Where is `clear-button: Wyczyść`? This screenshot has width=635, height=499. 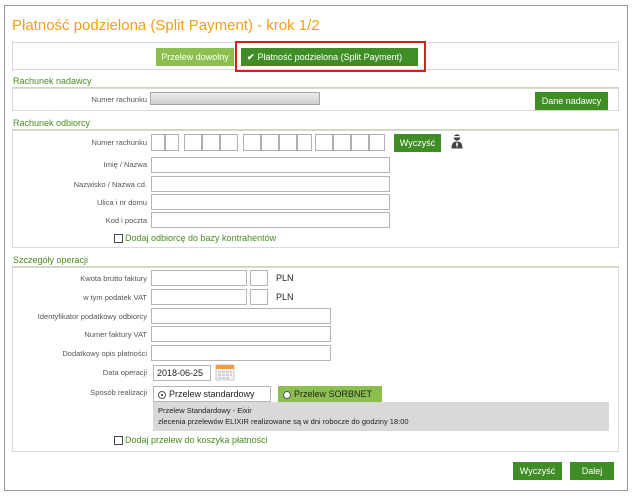 clear-button: Wyczyść is located at coordinates (537, 471).